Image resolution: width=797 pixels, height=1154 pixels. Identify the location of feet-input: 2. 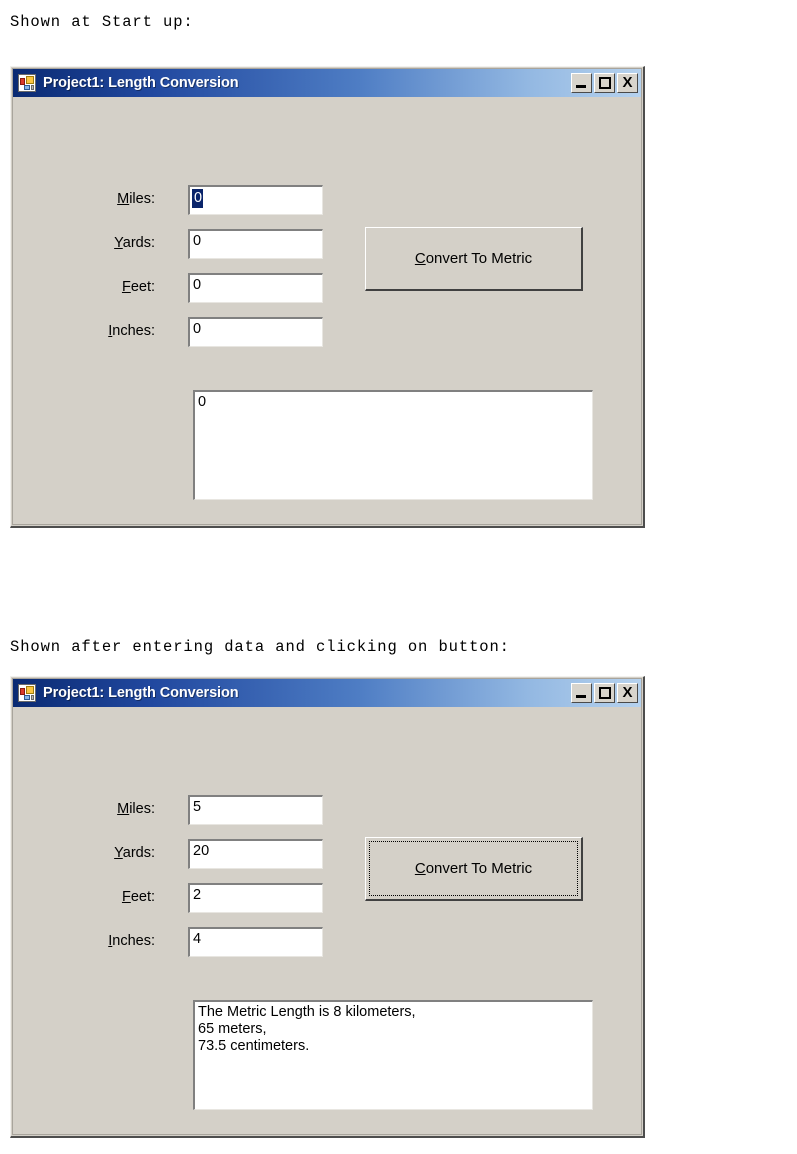
(255, 898).